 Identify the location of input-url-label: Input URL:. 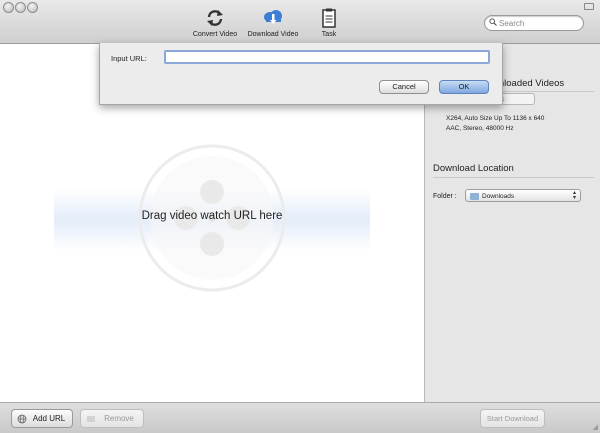
(129, 58).